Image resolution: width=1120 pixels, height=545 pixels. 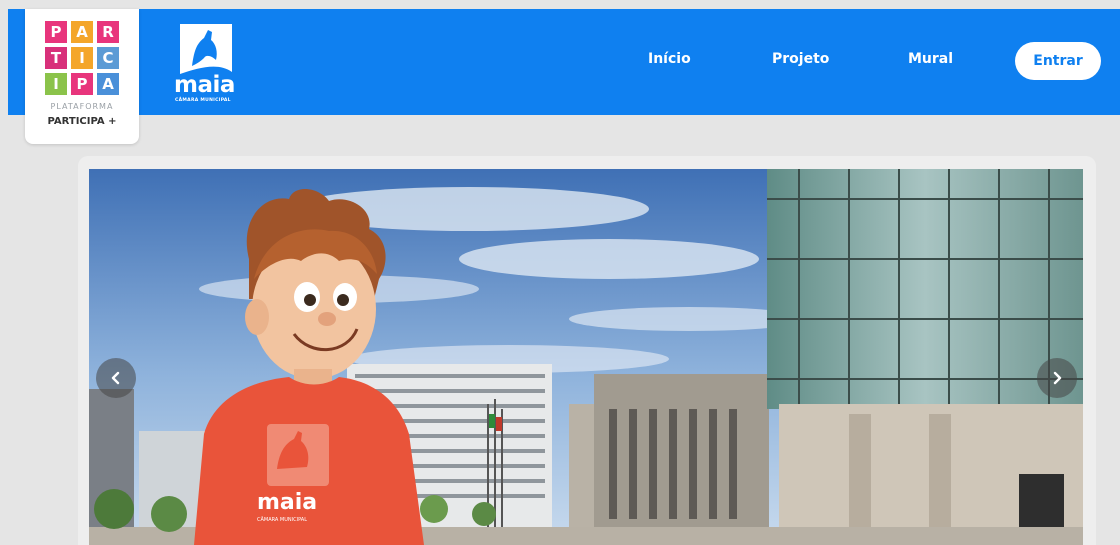 I want to click on nav-mural: Mural, so click(x=930, y=59).